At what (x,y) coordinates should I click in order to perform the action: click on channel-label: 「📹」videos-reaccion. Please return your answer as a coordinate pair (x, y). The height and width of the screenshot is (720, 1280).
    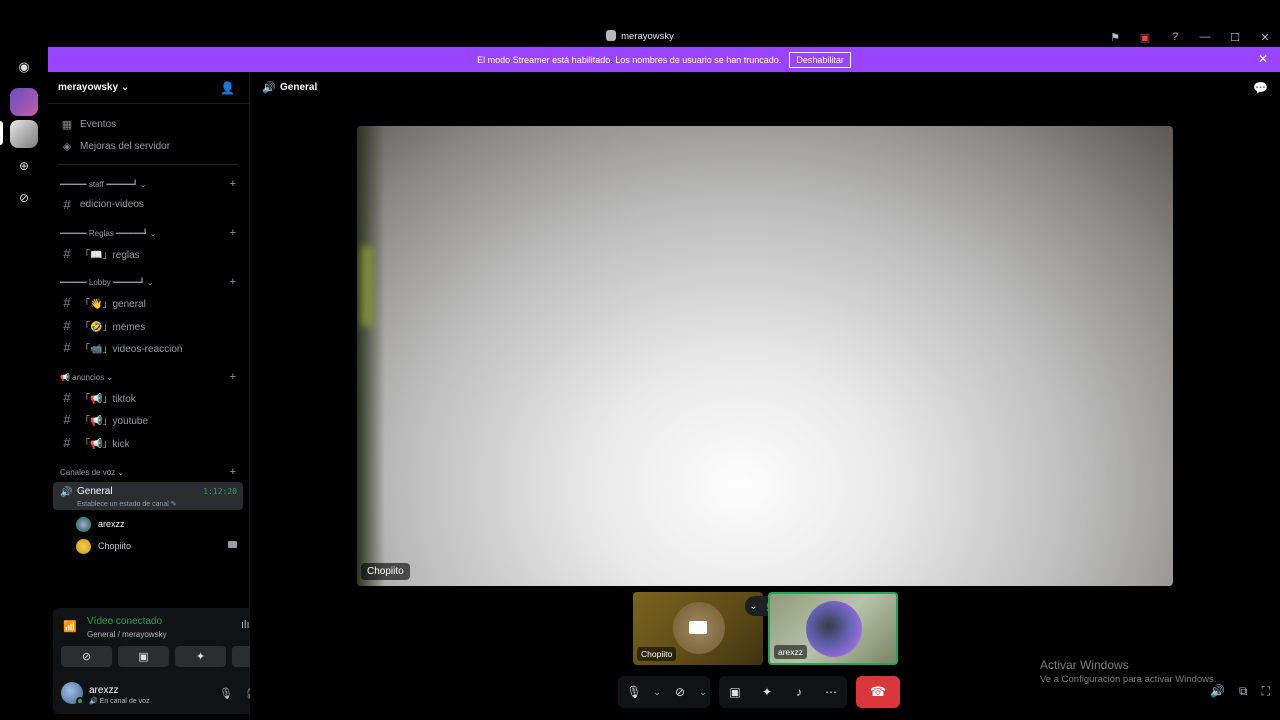
    Looking at the image, I should click on (131, 349).